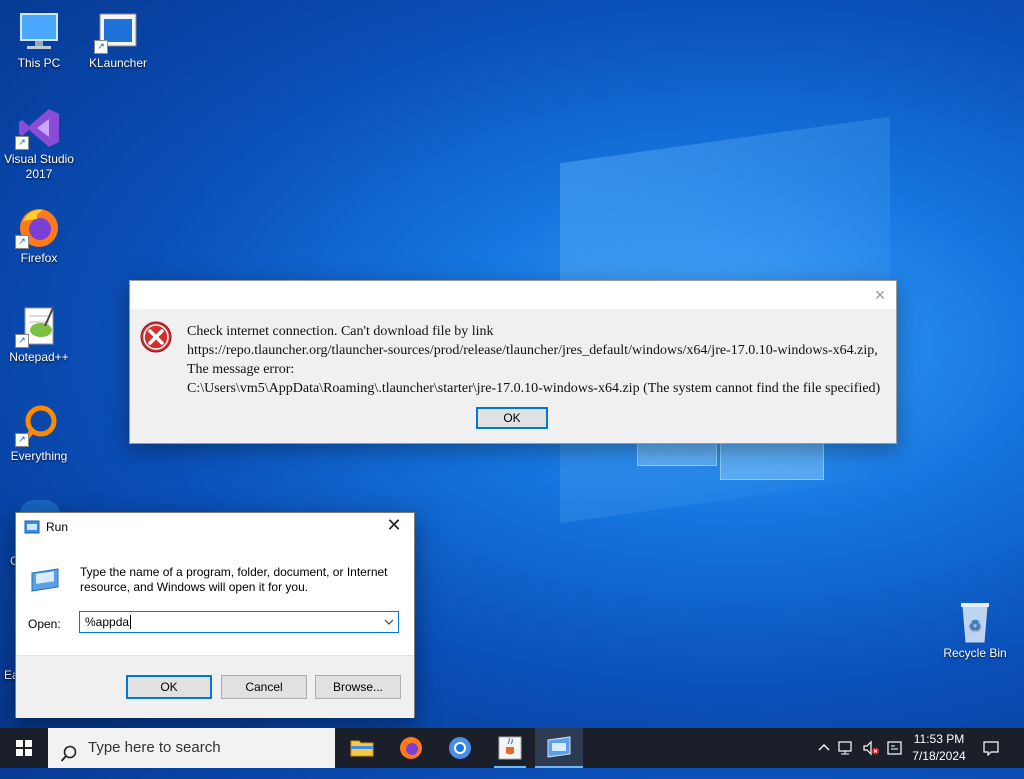 The width and height of the screenshot is (1024, 779). What do you see at coordinates (39, 32) in the screenshot?
I see `computer-icon` at bounding box center [39, 32].